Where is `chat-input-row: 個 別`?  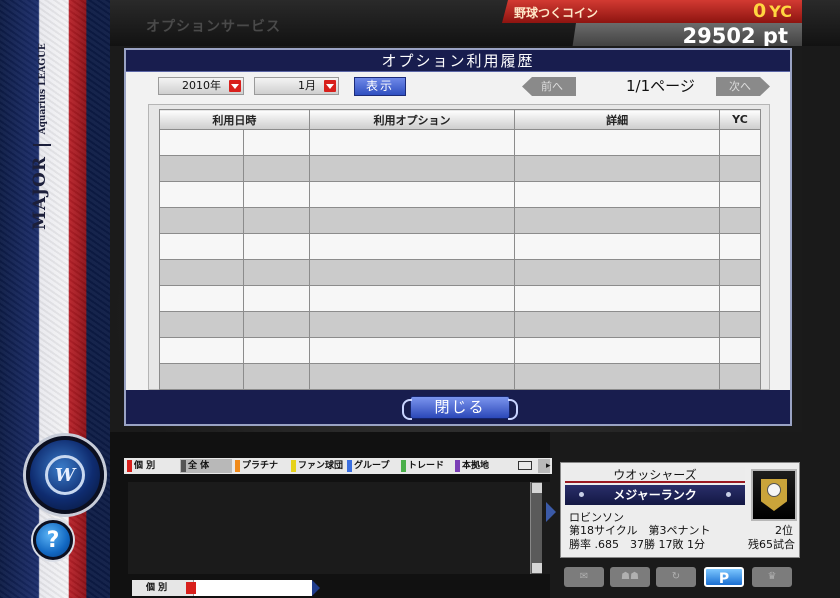
chat-input-row: 個 別 is located at coordinates (226, 588).